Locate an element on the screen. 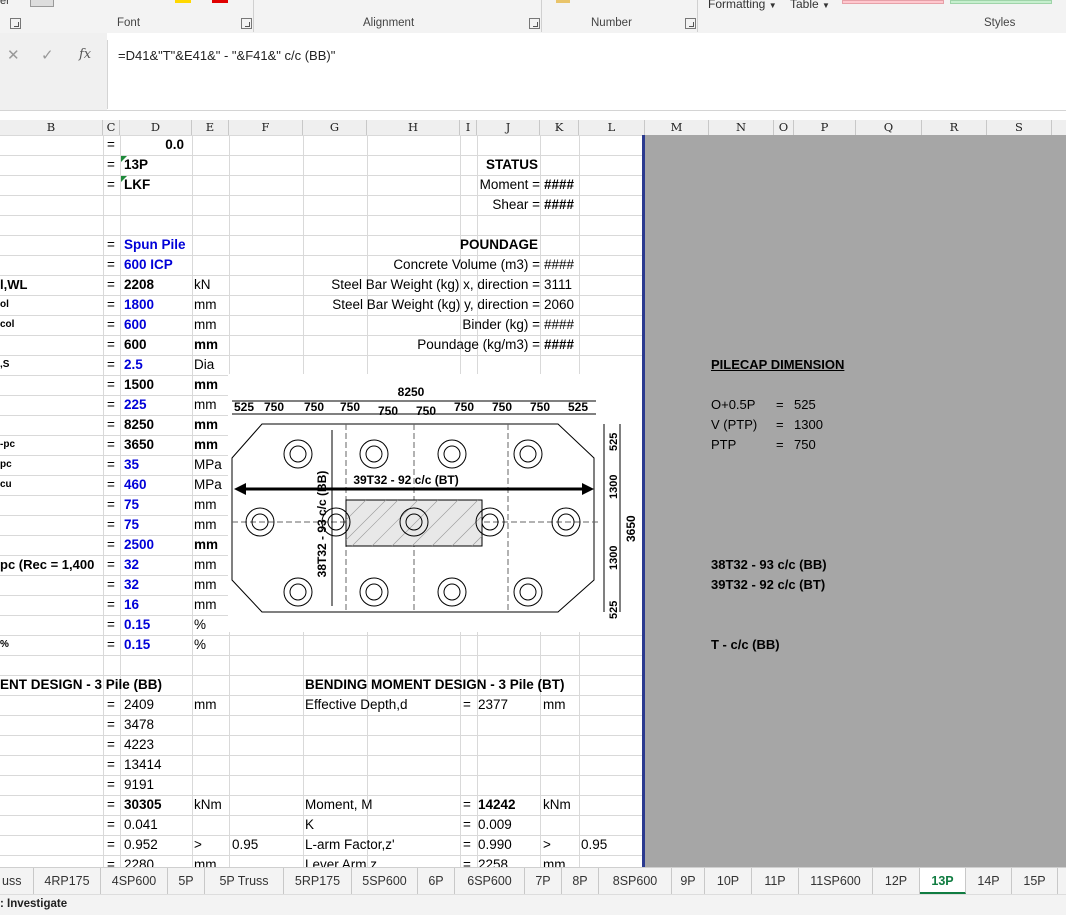 Image resolution: width=1066 pixels, height=915 pixels. sheet-tab: 4SP600 is located at coordinates (134, 881).